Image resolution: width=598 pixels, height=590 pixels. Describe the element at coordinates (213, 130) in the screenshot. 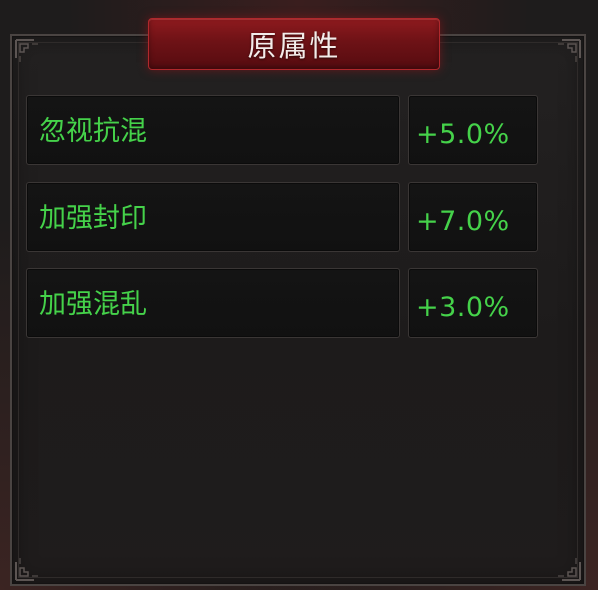

I see `attribute-name-cell: 忽视抗混` at that location.